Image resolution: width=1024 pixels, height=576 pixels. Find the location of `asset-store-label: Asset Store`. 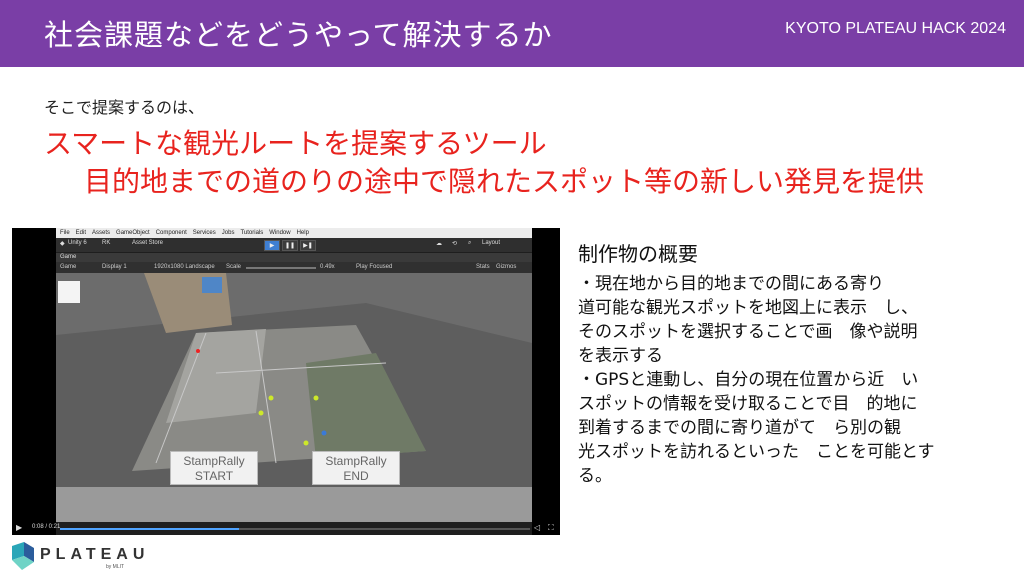

asset-store-label: Asset Store is located at coordinates (148, 243).